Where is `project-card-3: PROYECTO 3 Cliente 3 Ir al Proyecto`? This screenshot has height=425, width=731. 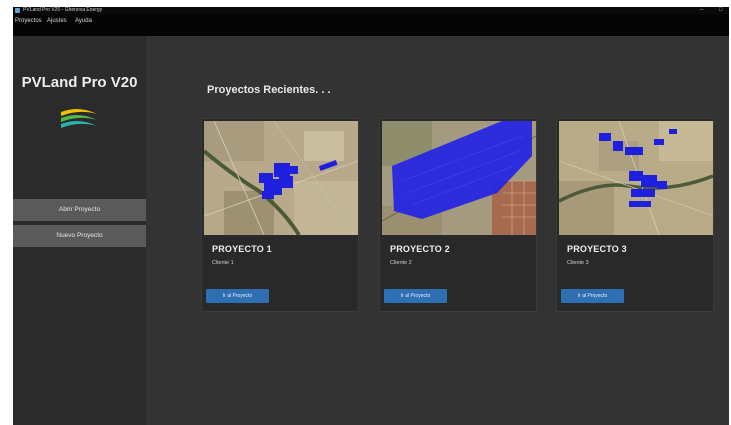 project-card-3: PROYECTO 3 Cliente 3 Ir al Proyecto is located at coordinates (635, 215).